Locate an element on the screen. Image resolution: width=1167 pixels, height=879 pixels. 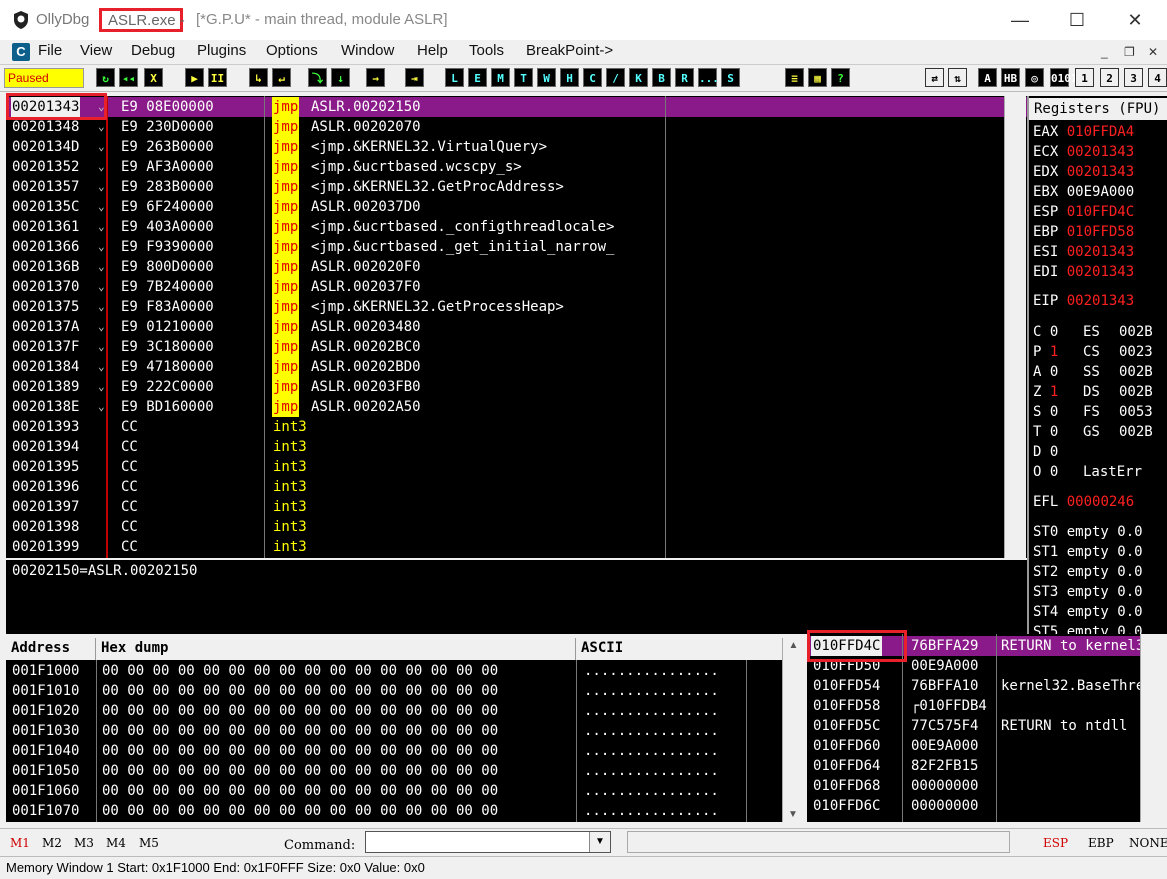
stack-row: 010FFD64 82F2FB15 is located at coordinates (973, 766).